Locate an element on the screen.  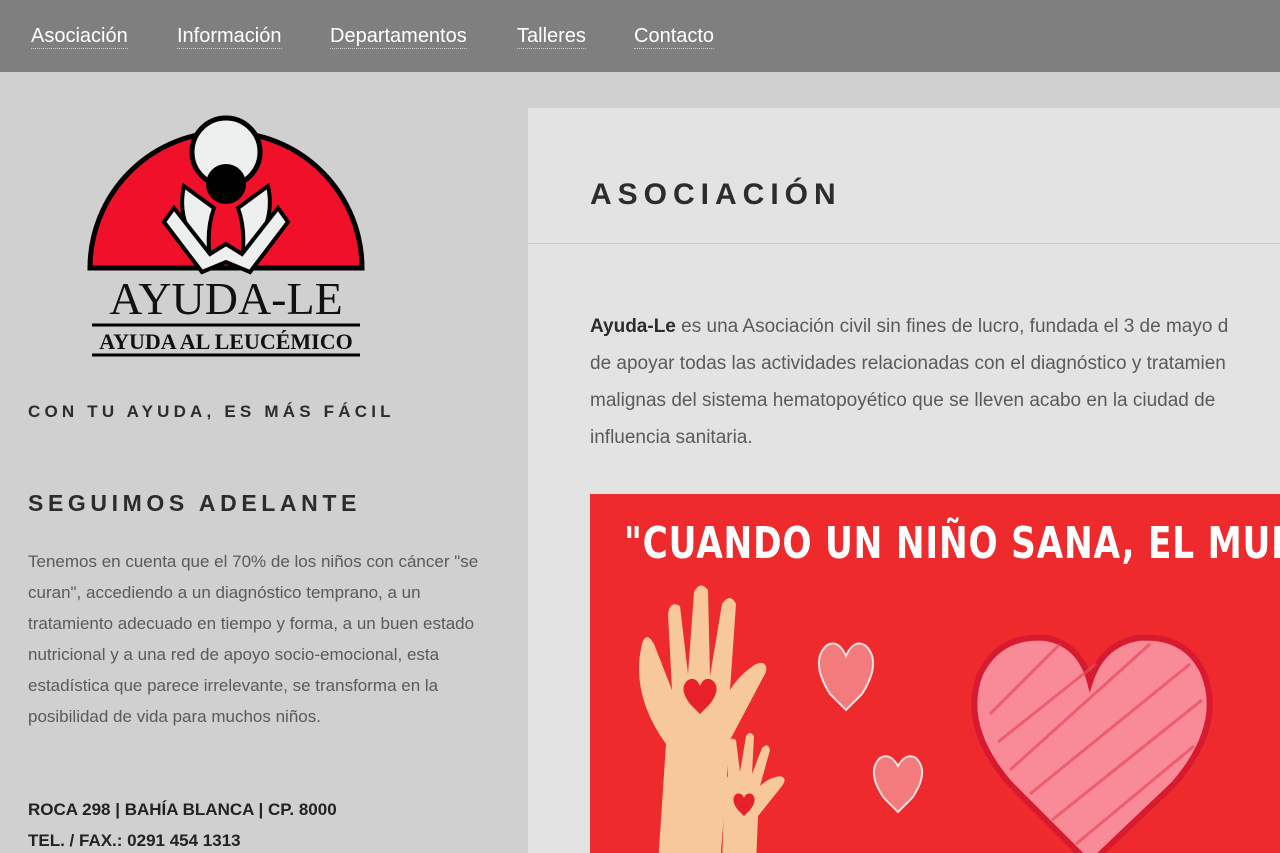
sidebar-phone: TEL. / FAX.: 0291 454 1313 is located at coordinates (134, 840).